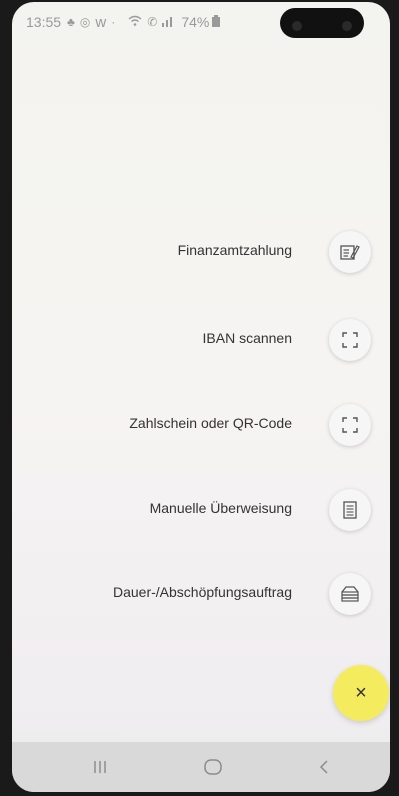 This screenshot has height=796, width=399. Describe the element at coordinates (247, 338) in the screenshot. I see `menu-item-label: IBAN scannen` at that location.